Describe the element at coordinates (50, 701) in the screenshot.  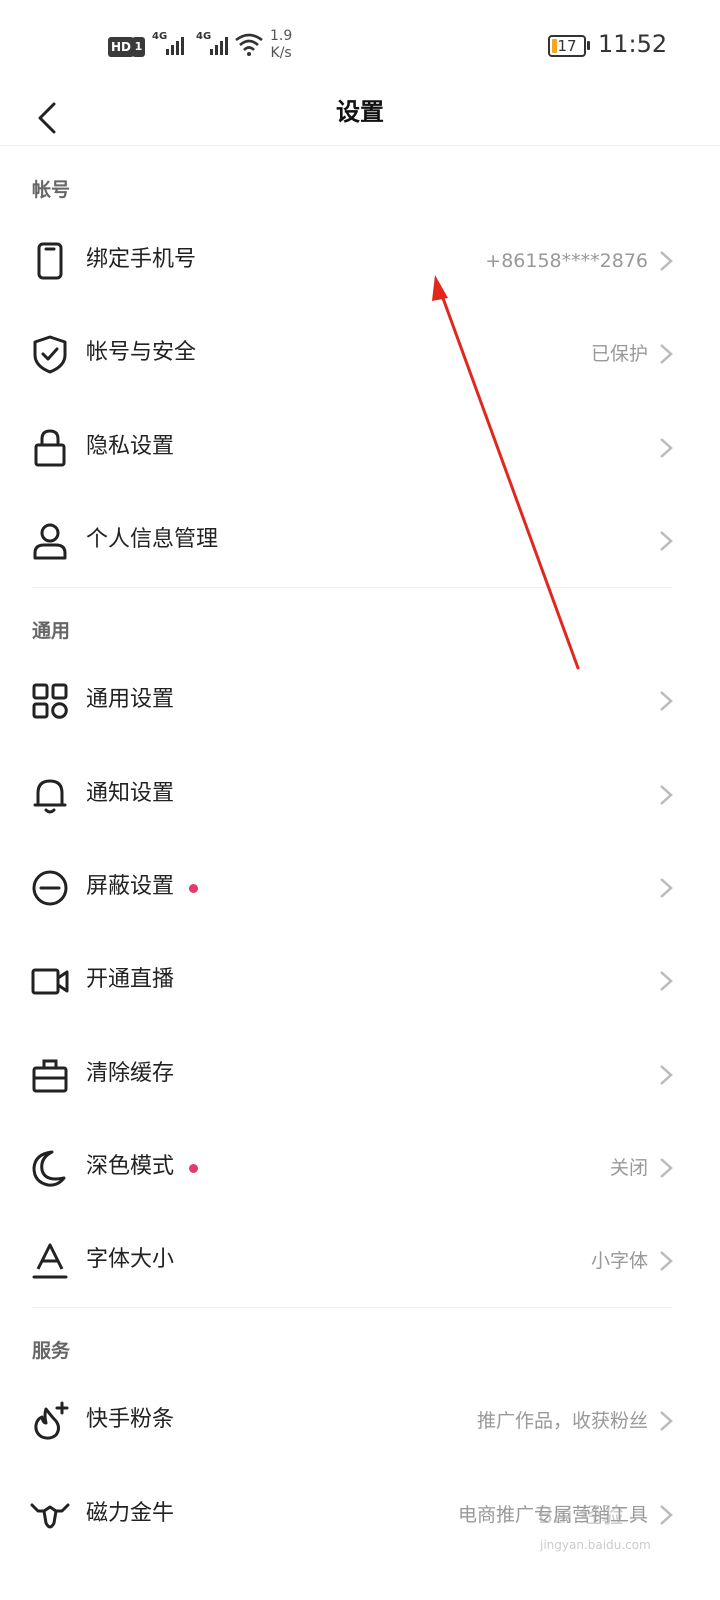
I see `grid-icon` at that location.